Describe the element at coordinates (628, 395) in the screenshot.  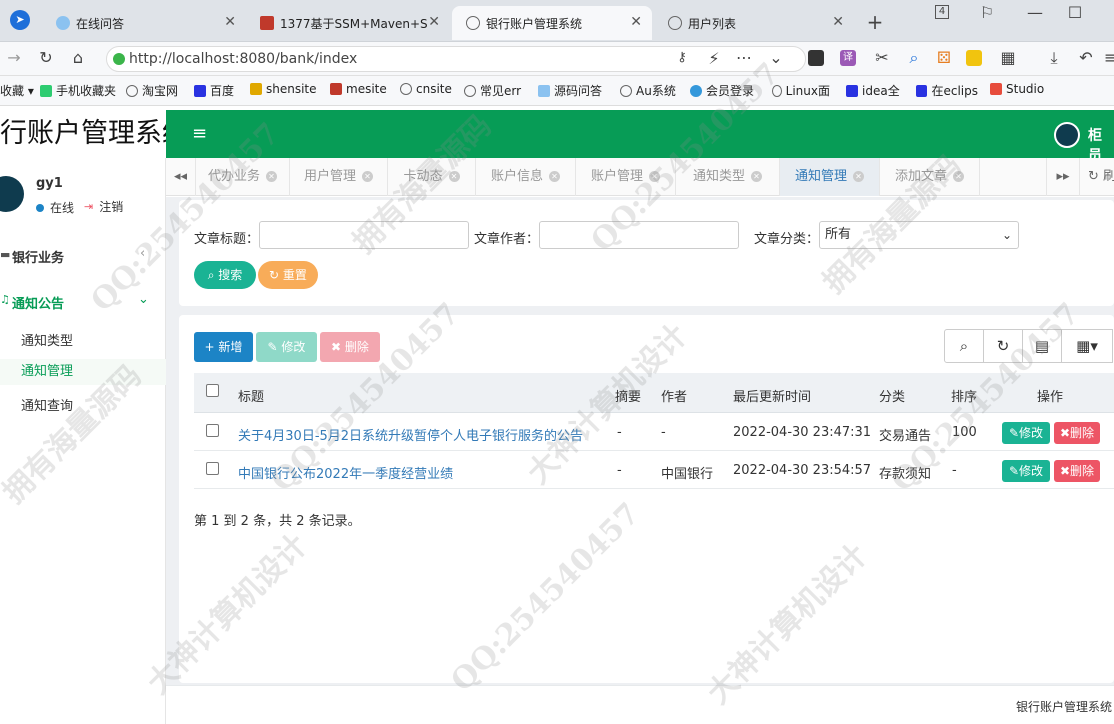
I see `col-summary: 摘要` at that location.